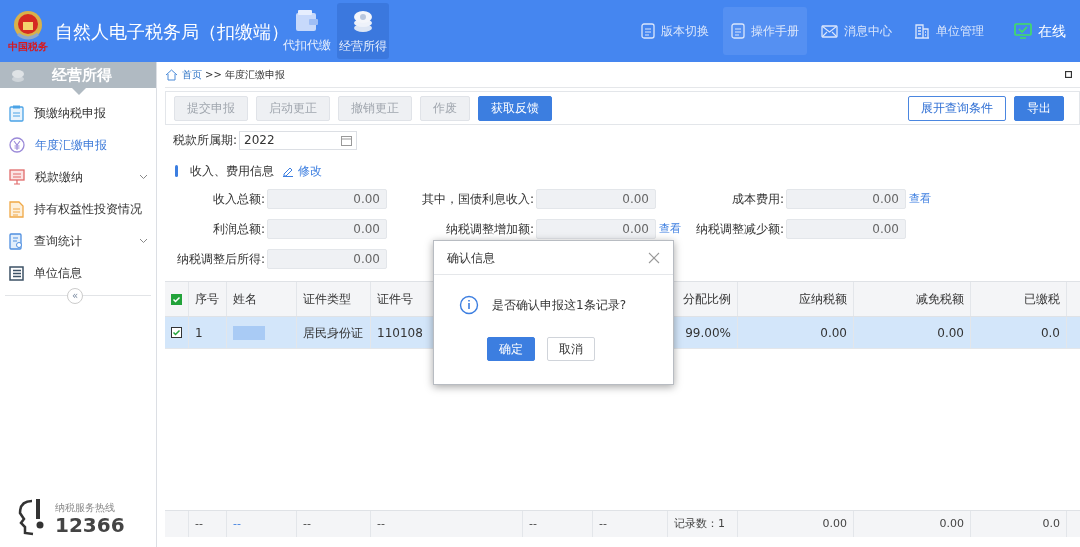 The width and height of the screenshot is (1080, 547). Describe the element at coordinates (85, 507) in the screenshot. I see `hotline-label: 纳税服务热线` at that location.